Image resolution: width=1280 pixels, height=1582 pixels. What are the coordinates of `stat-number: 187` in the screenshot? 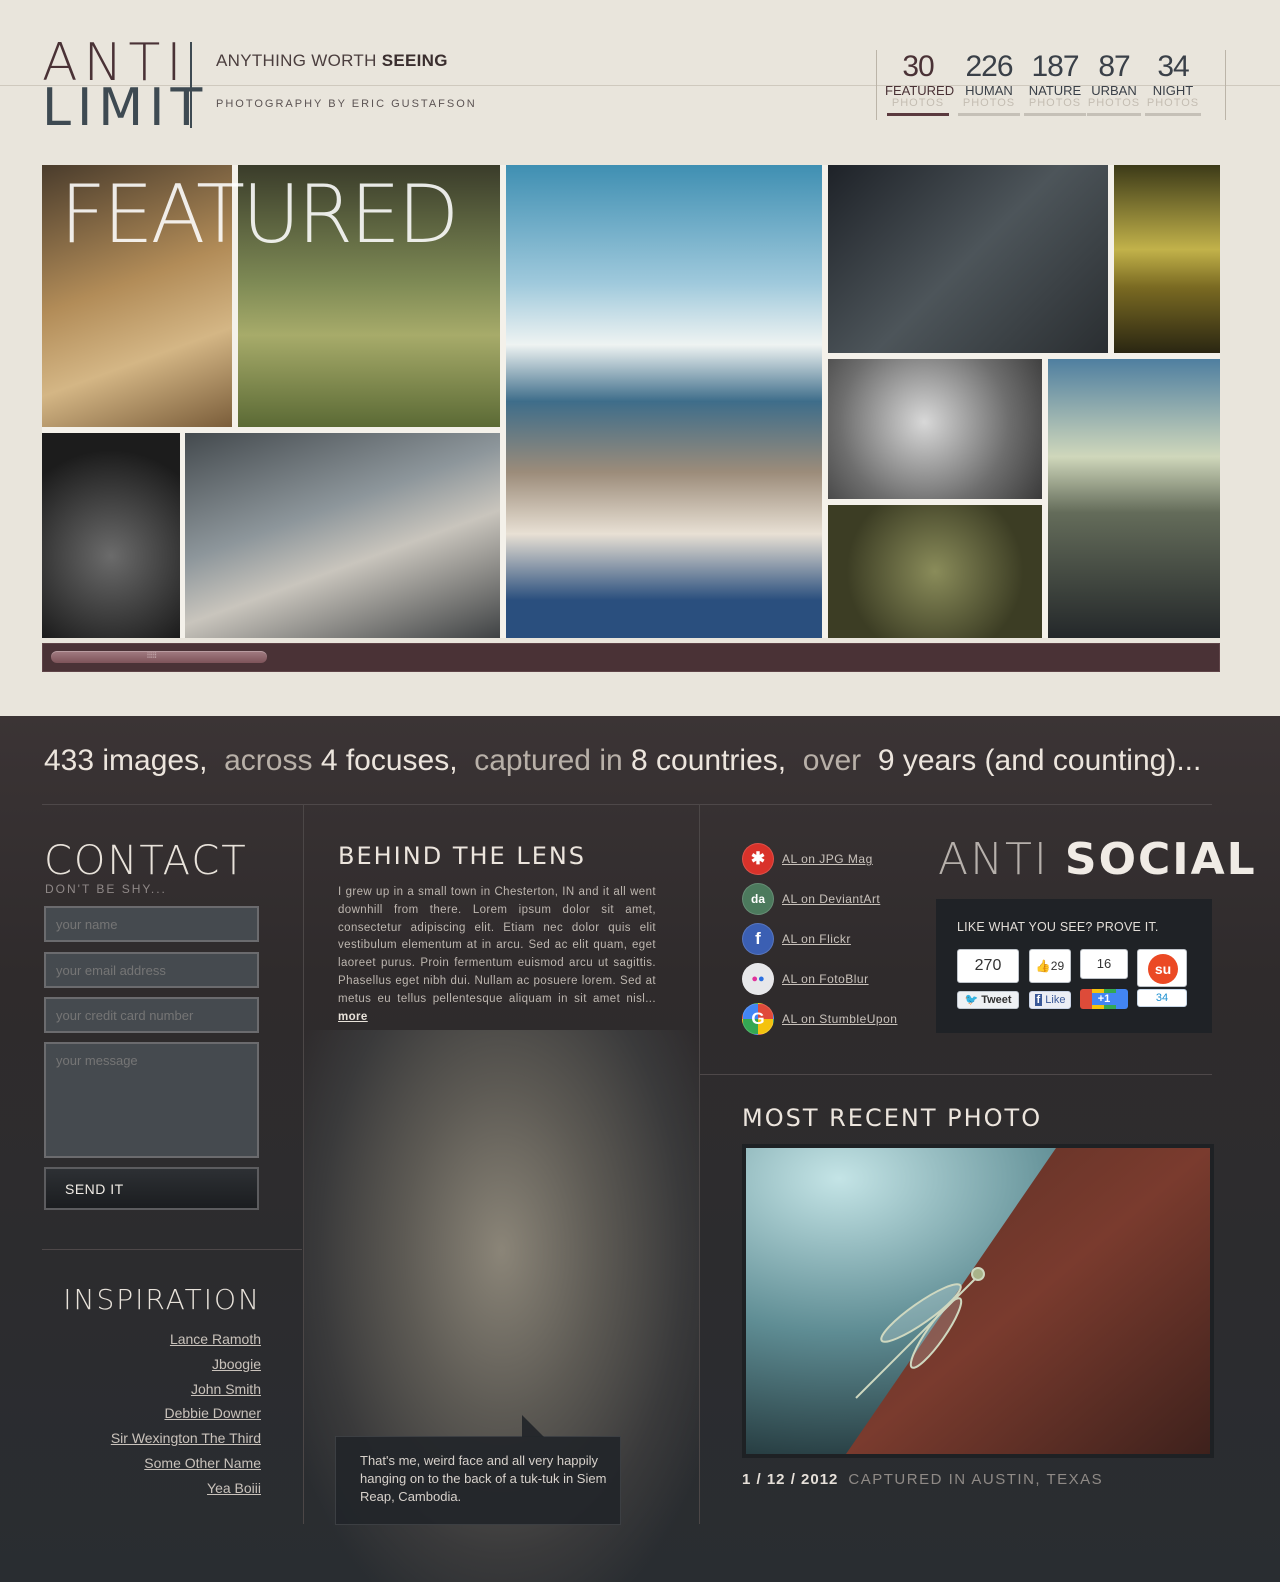 It's located at (1055, 66).